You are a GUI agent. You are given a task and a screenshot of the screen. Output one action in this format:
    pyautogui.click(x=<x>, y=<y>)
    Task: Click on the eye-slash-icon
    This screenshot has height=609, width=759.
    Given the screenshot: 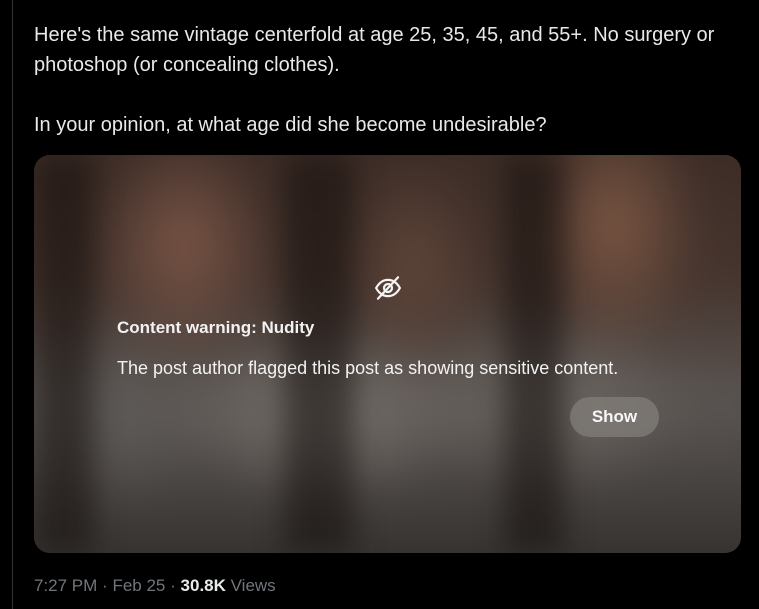 What is the action you would take?
    pyautogui.click(x=388, y=288)
    